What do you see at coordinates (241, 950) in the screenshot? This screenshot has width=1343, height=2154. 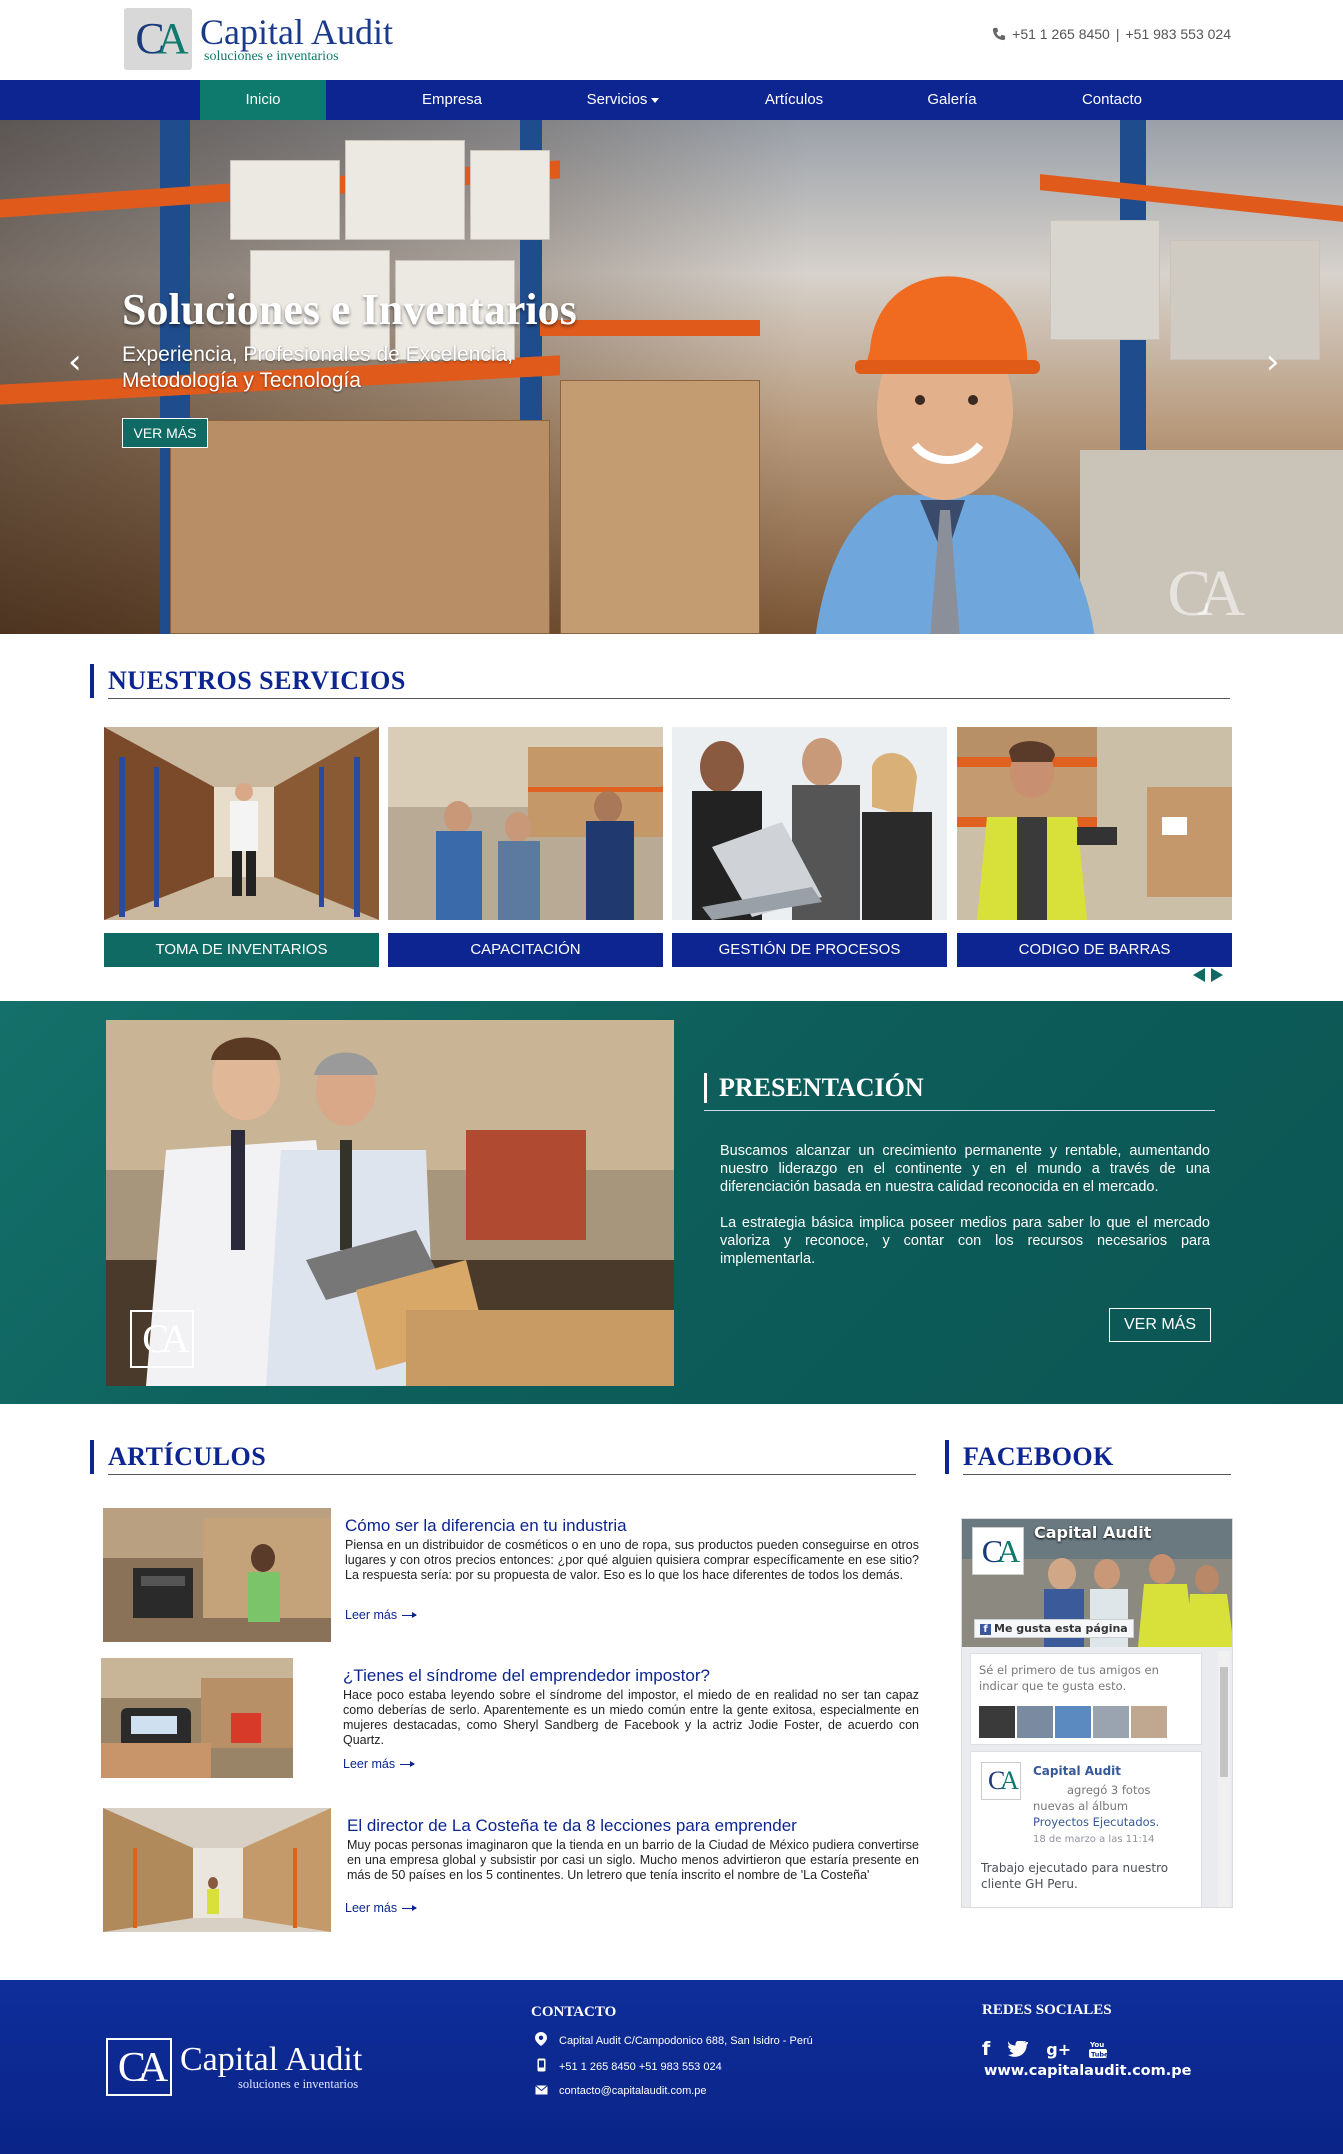 I see `service-label: TOMA DE INVENTARIOS` at bounding box center [241, 950].